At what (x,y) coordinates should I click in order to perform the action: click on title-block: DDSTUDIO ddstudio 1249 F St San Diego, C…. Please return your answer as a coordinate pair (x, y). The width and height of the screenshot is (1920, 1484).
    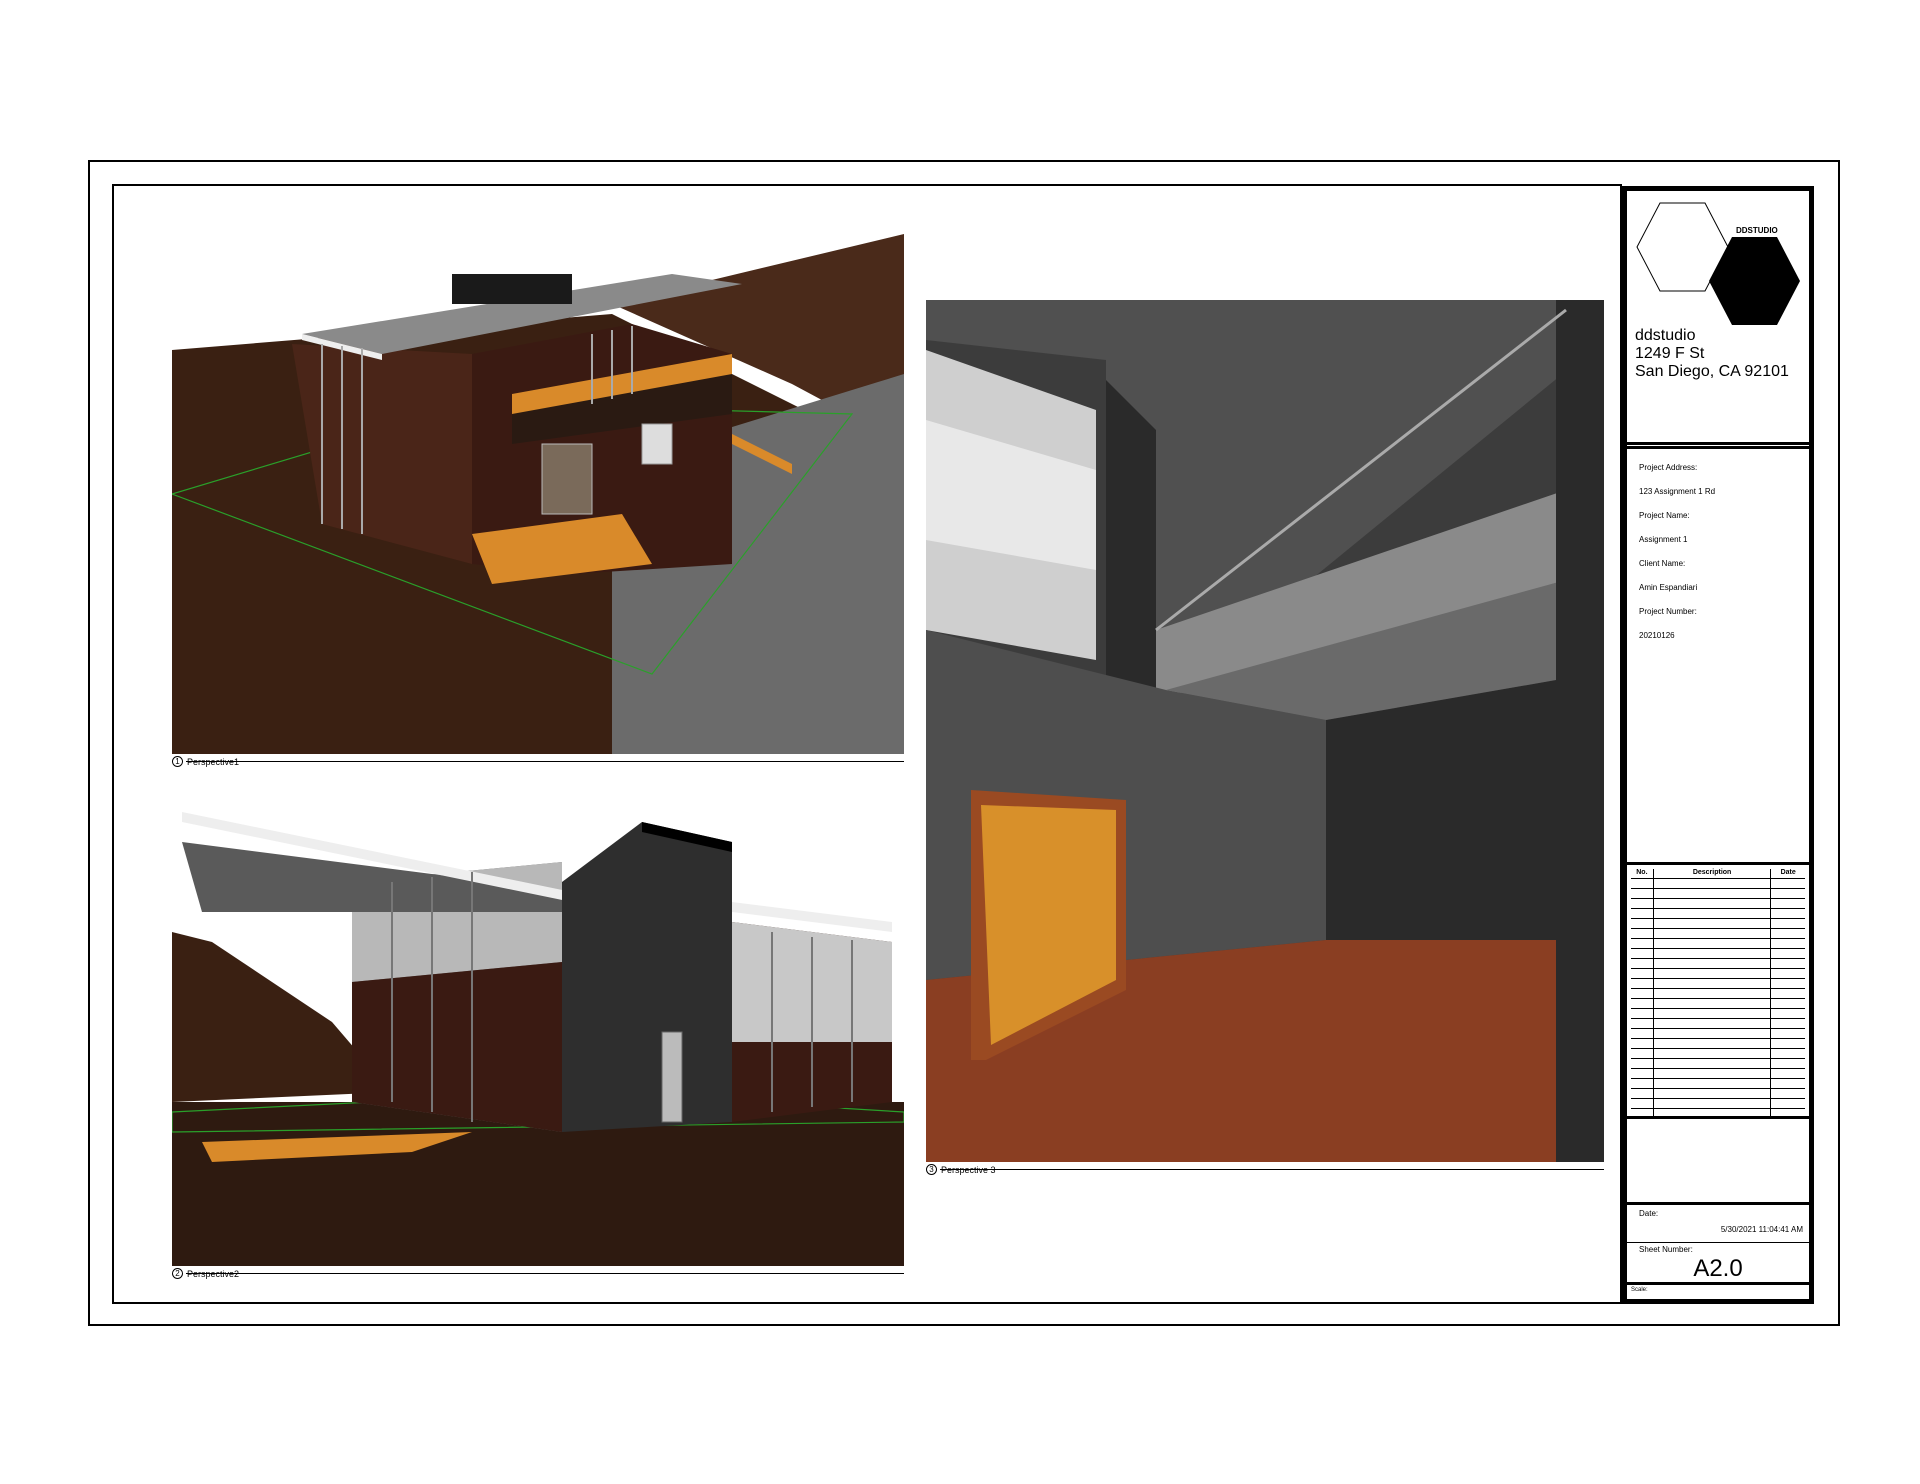
    Looking at the image, I should click on (1718, 745).